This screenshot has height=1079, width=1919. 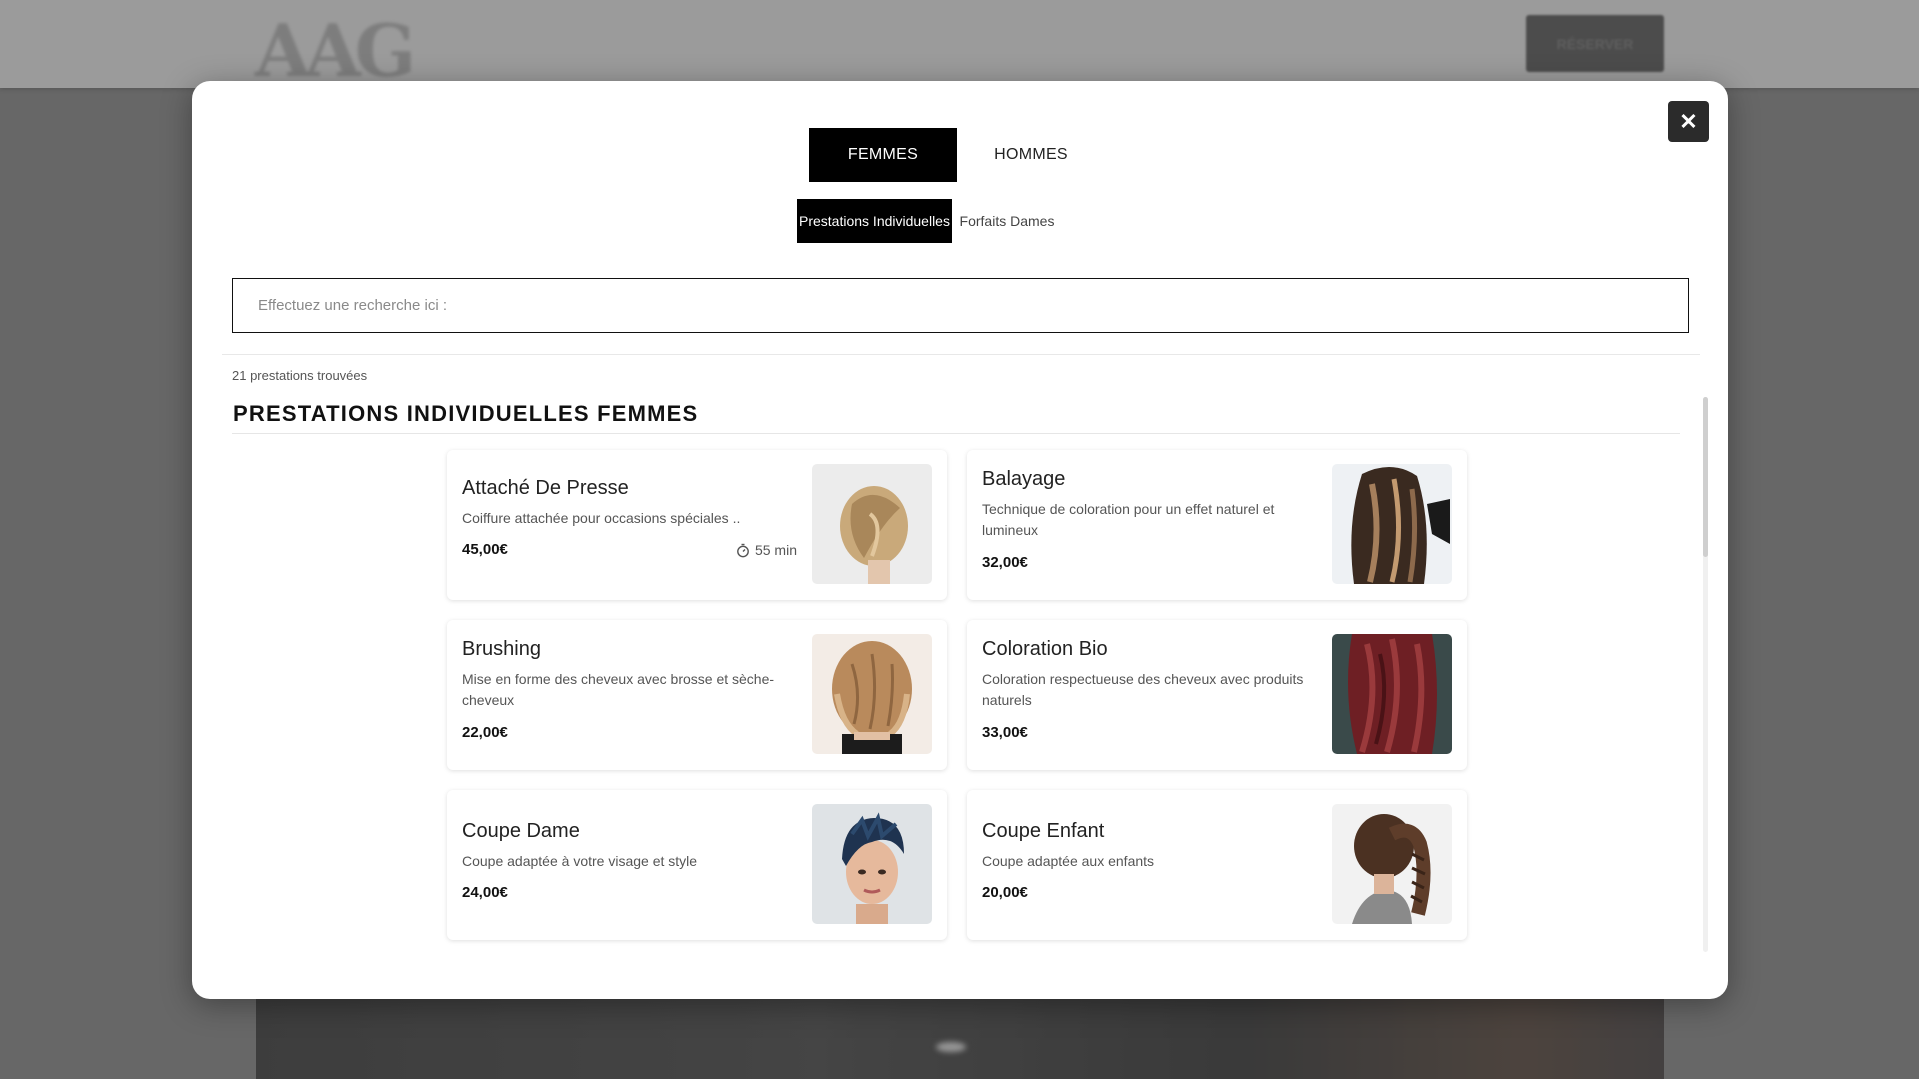 What do you see at coordinates (961, 354) in the screenshot?
I see `divider` at bounding box center [961, 354].